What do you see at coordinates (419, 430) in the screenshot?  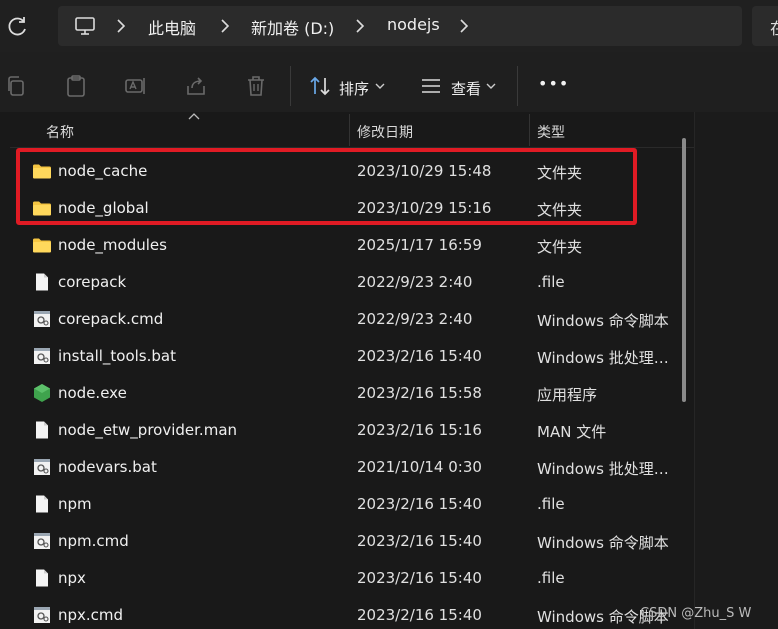 I see `file-modified-date: 2023/2/16 15:16` at bounding box center [419, 430].